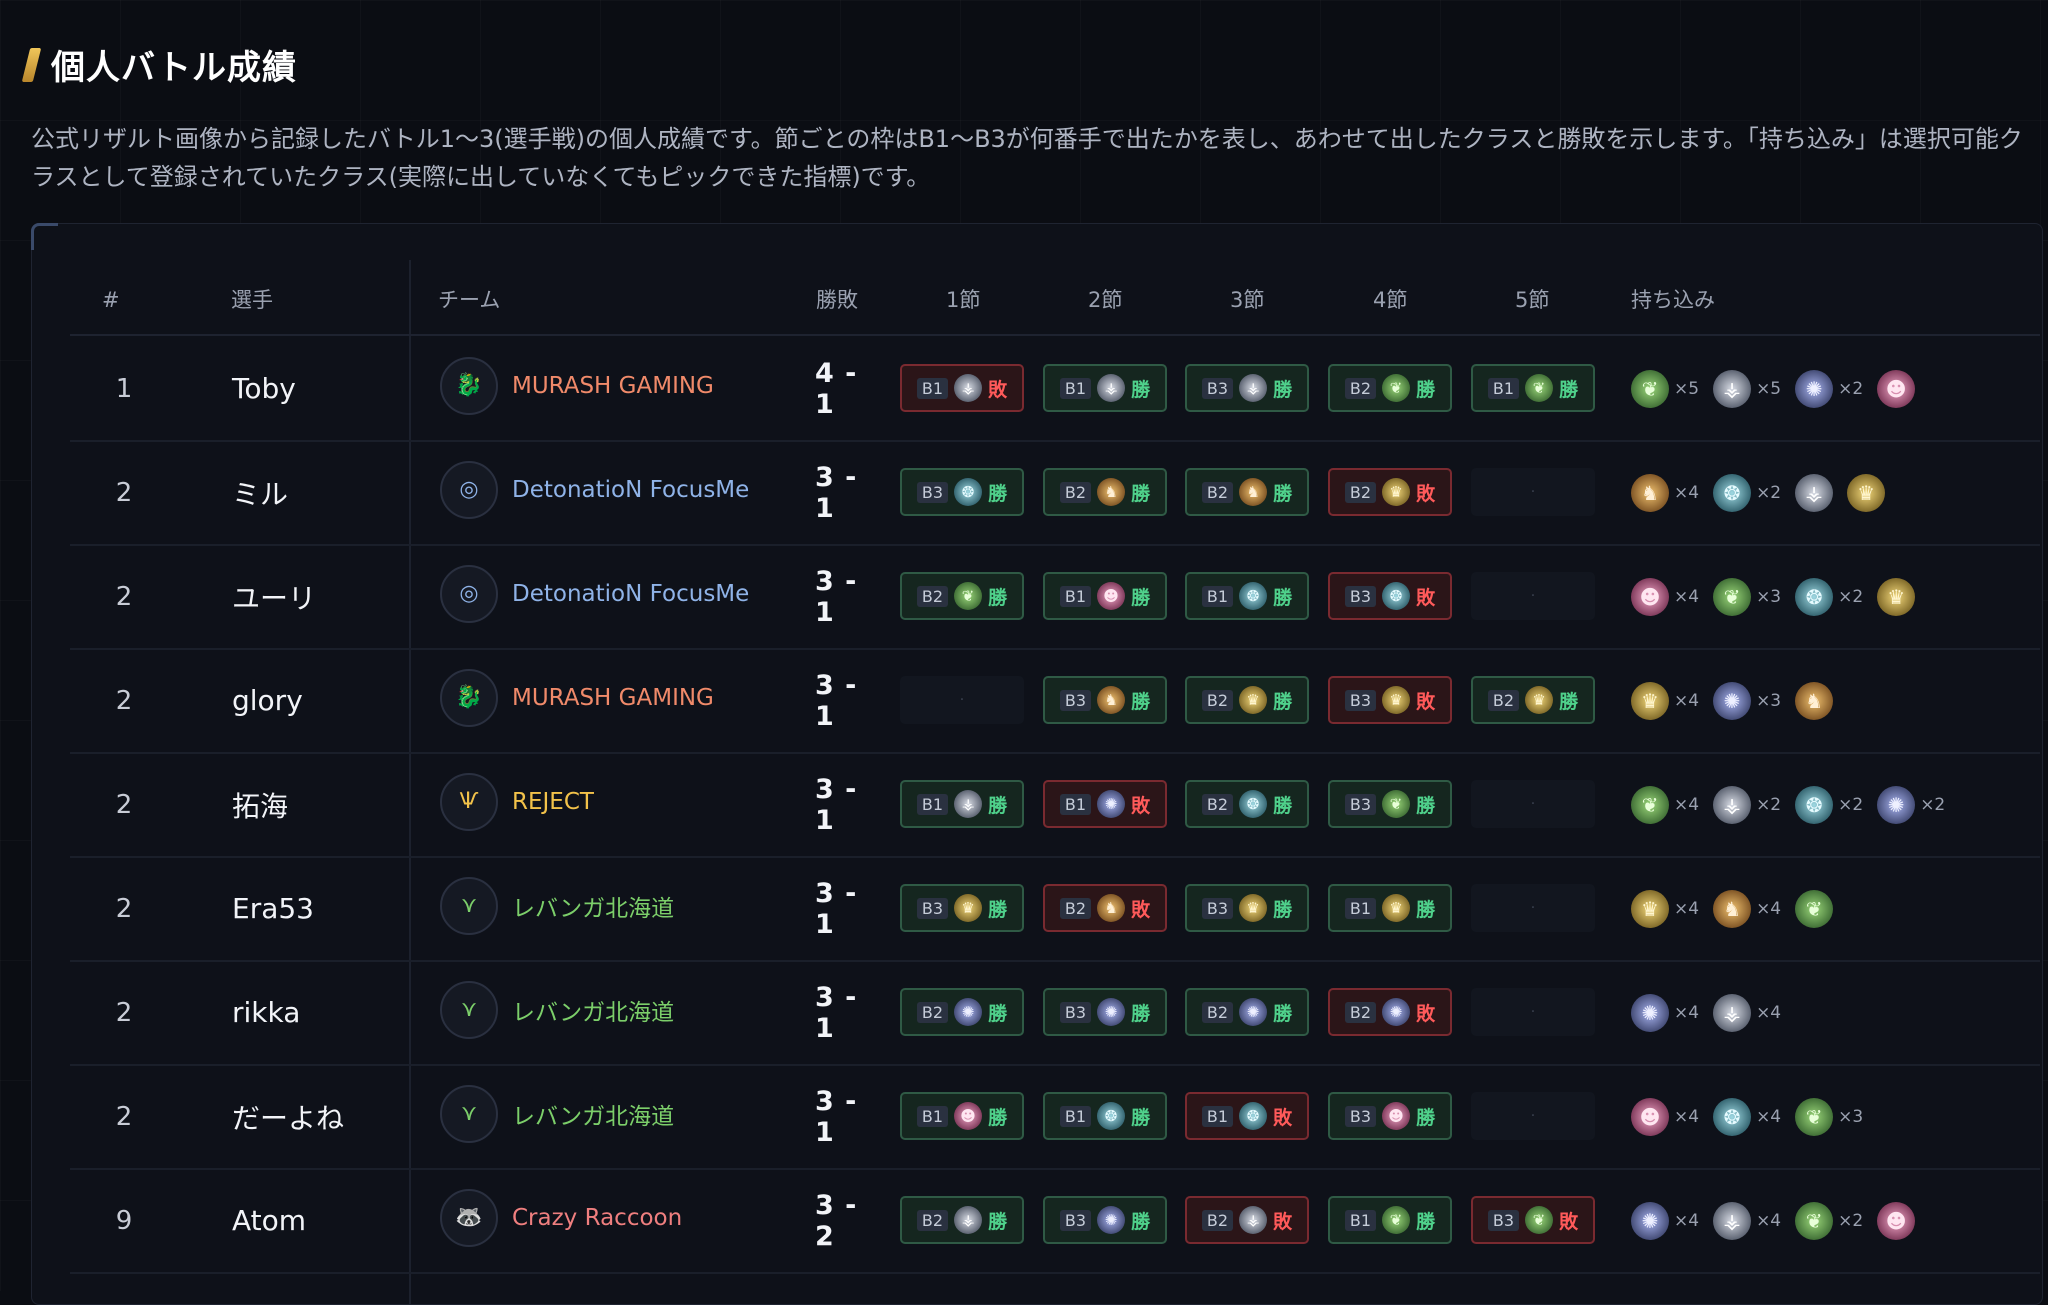 This screenshot has width=2048, height=1305. Describe the element at coordinates (288, 1116) in the screenshot. I see `player-name: だーよね` at that location.